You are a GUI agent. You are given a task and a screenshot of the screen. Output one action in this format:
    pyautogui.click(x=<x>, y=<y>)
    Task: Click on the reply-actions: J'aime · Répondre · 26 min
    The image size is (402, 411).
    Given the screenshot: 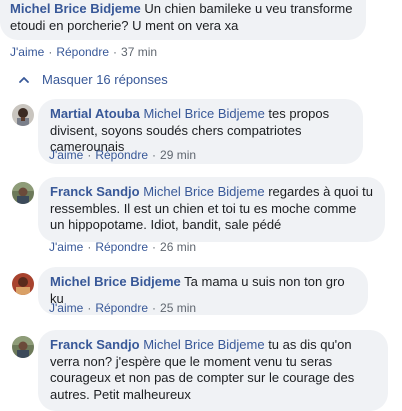 What is the action you would take?
    pyautogui.click(x=122, y=247)
    